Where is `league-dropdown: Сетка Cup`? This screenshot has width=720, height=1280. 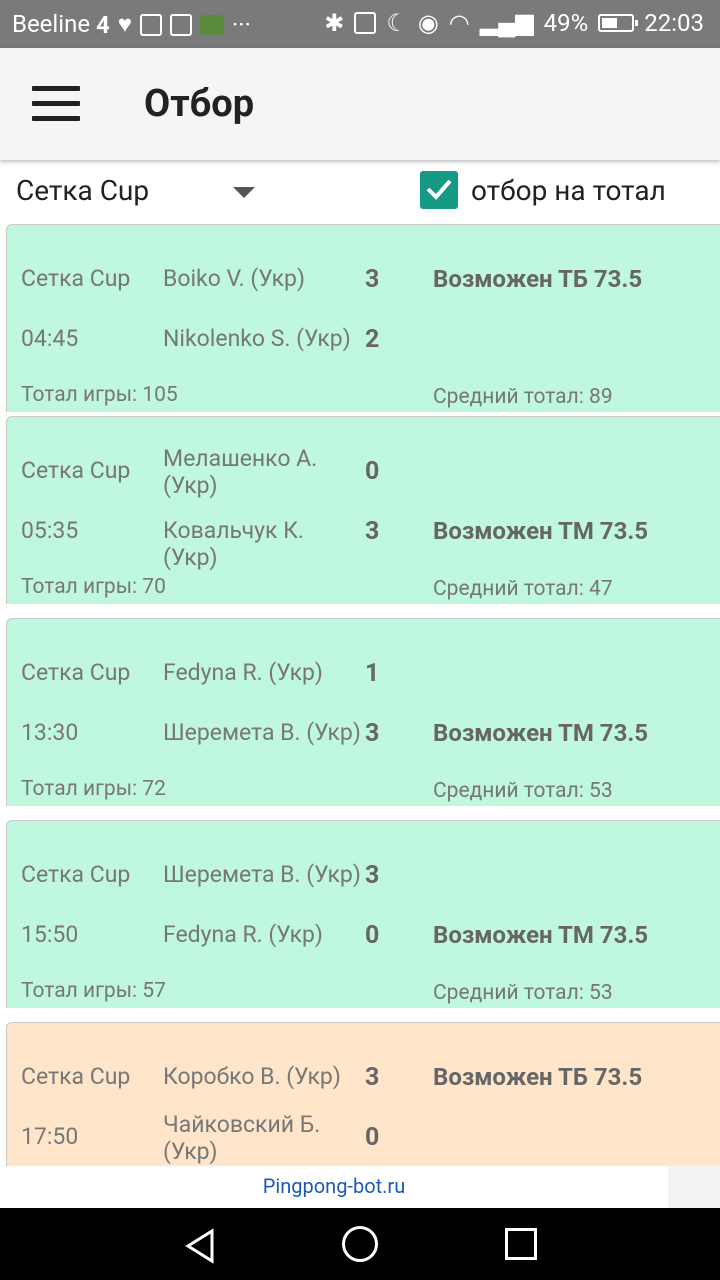 league-dropdown: Сетка Cup is located at coordinates (82, 190).